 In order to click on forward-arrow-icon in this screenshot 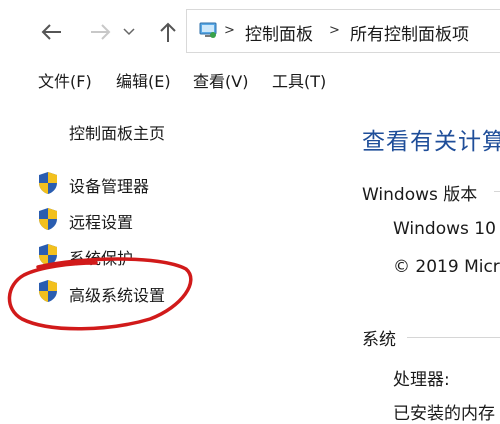, I will do `click(101, 32)`.